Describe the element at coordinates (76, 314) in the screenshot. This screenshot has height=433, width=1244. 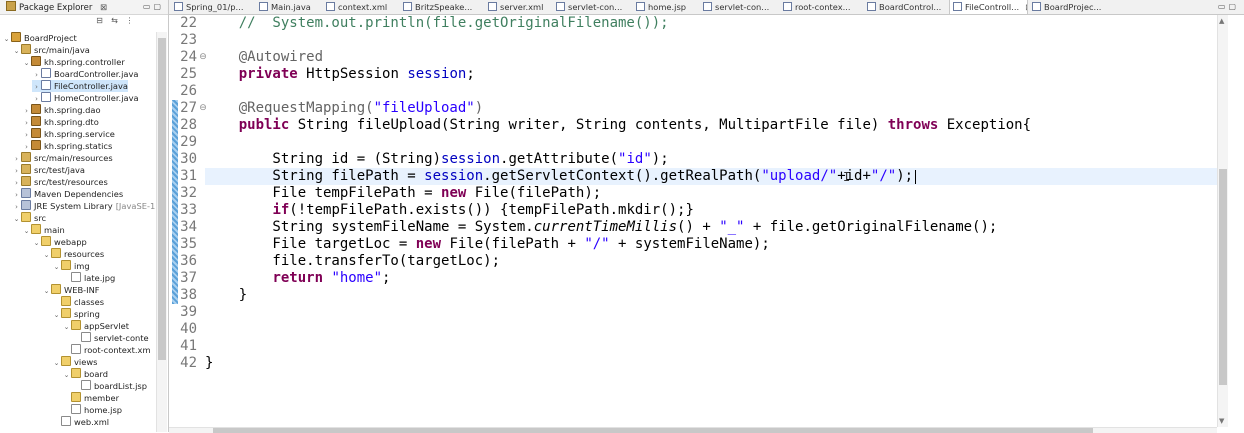
I see `tree-item: ⌄ spring` at that location.